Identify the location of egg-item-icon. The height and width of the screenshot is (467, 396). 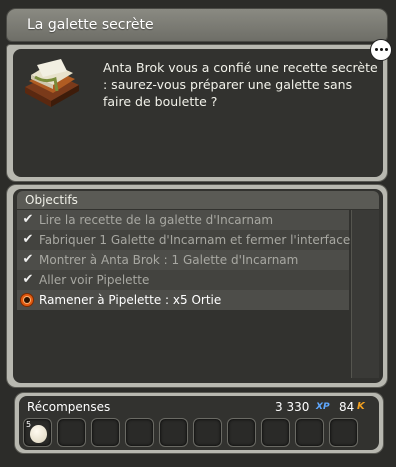
(38, 434).